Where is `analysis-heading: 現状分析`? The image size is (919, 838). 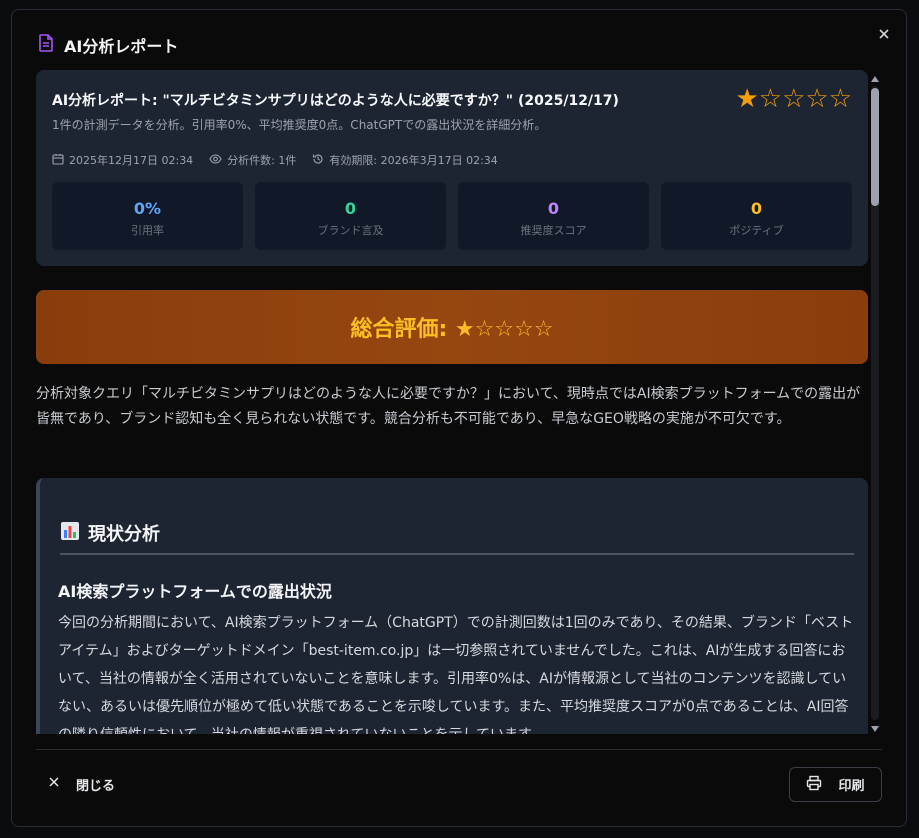 analysis-heading: 現状分析 is located at coordinates (110, 533).